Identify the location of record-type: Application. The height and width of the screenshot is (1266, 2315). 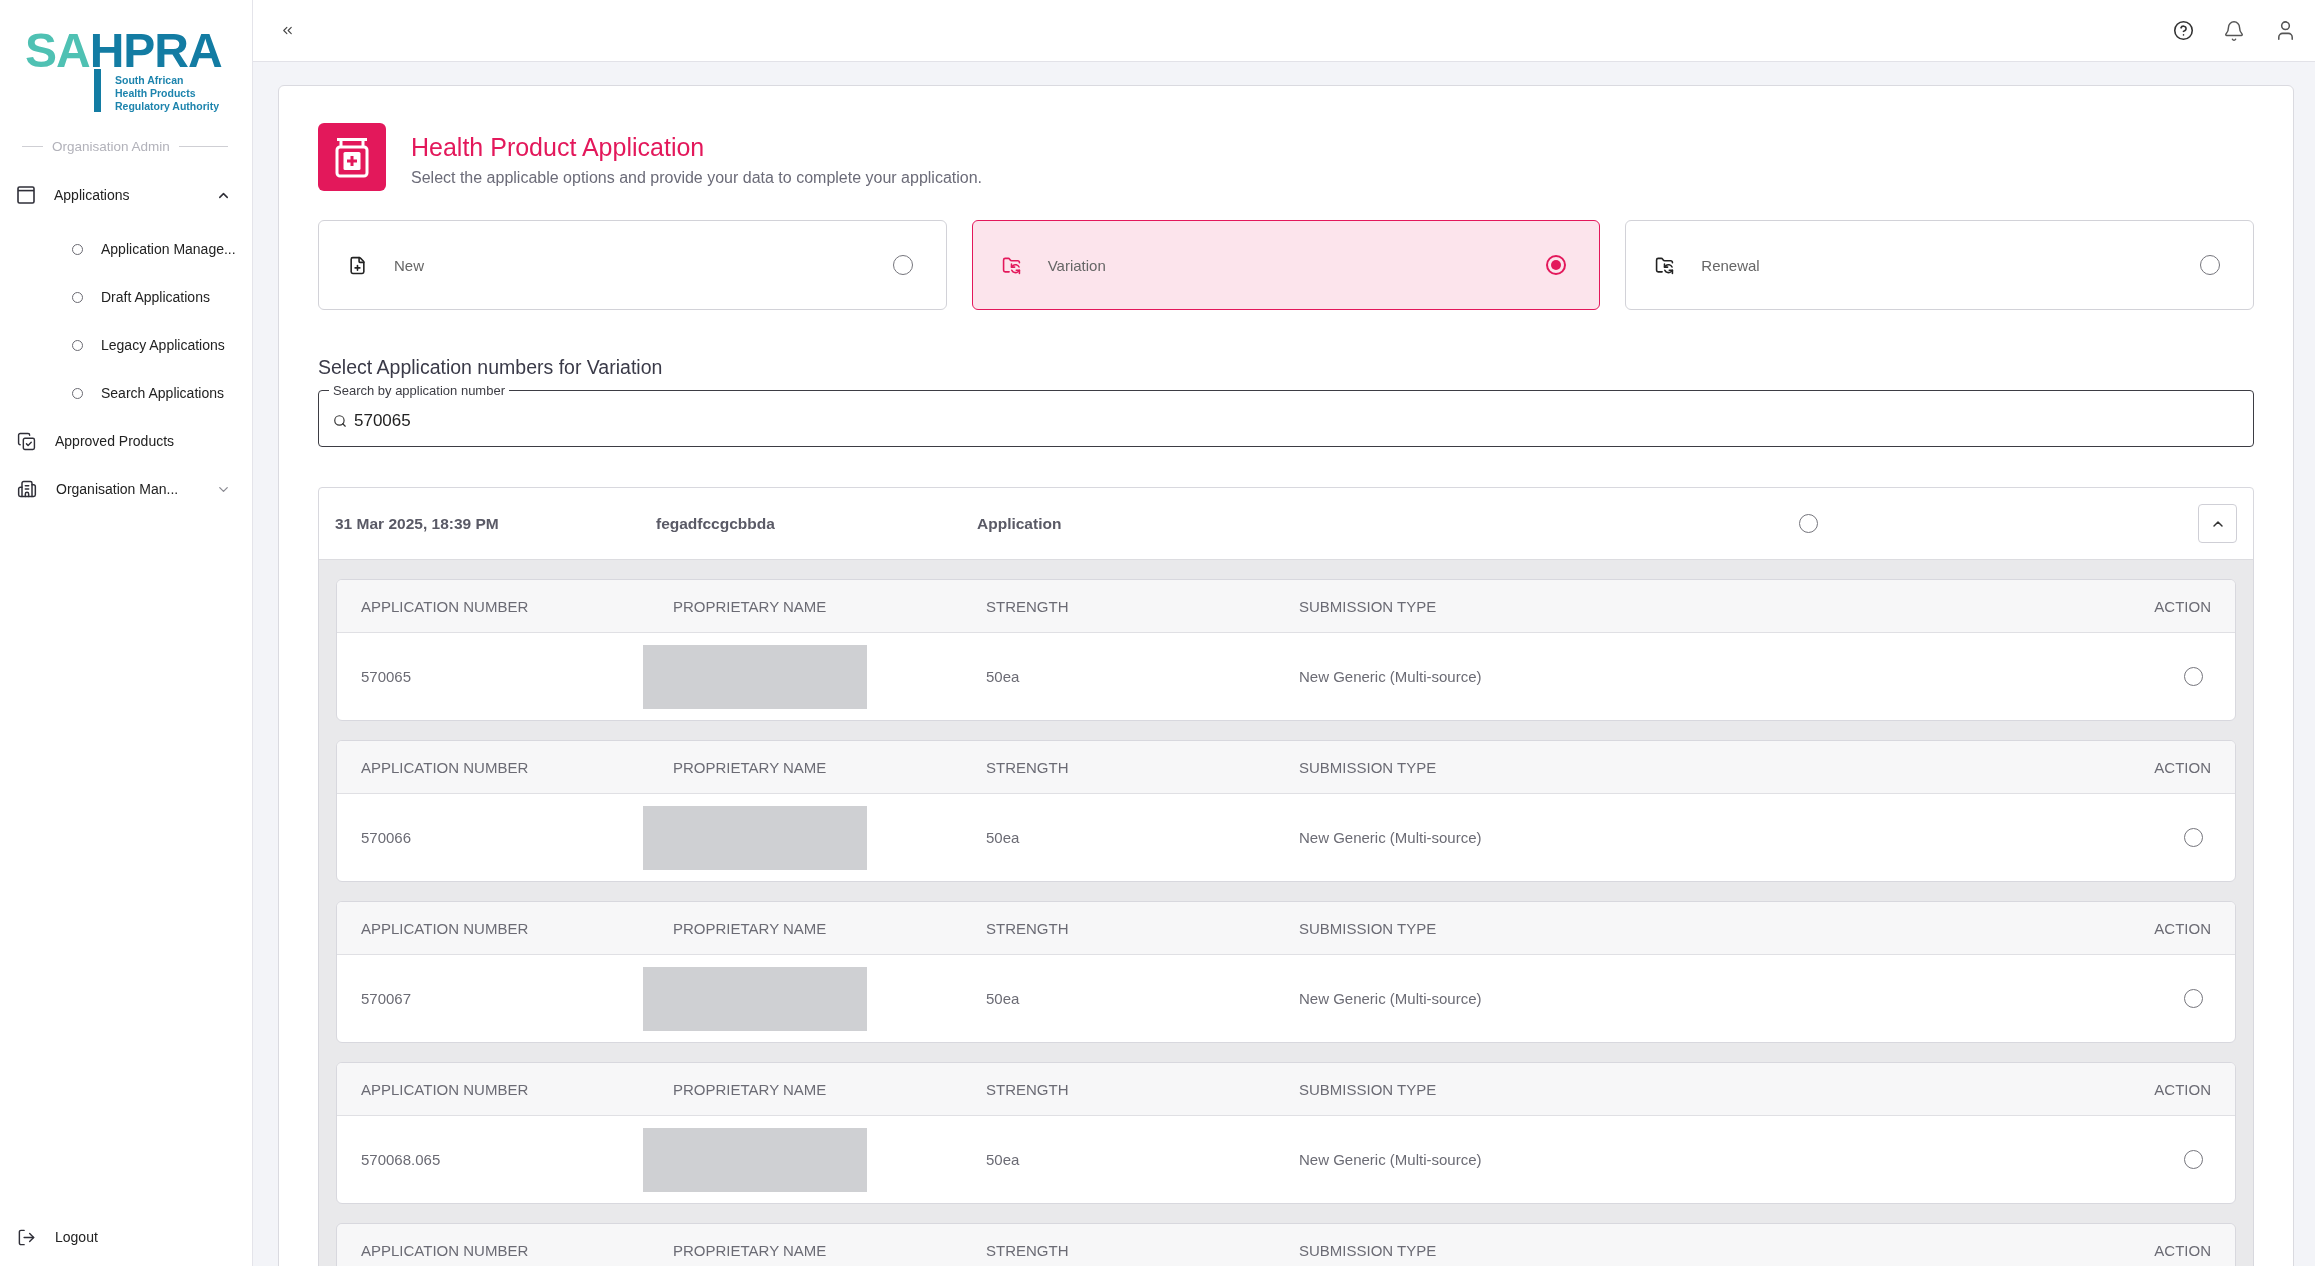
(1019, 523).